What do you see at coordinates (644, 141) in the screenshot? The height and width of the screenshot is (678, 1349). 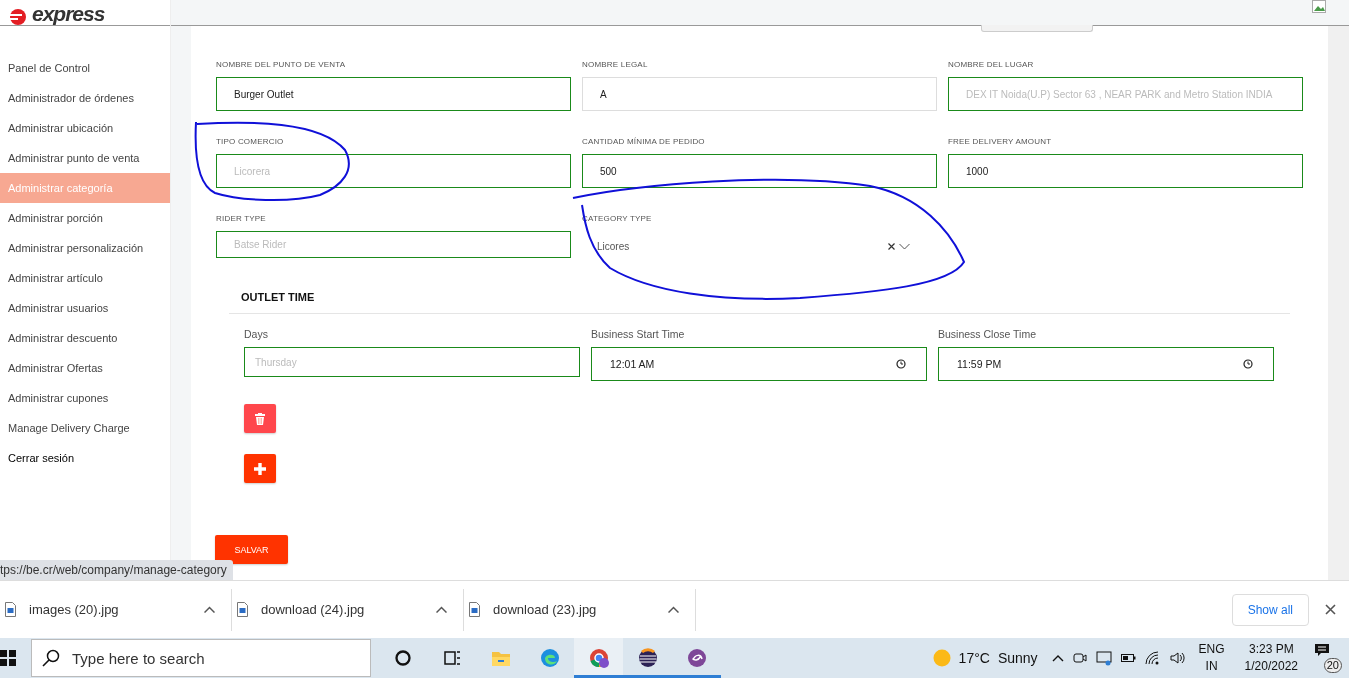 I see `field-label: CANTIDAD MÍNIMA DE PEDIDO` at bounding box center [644, 141].